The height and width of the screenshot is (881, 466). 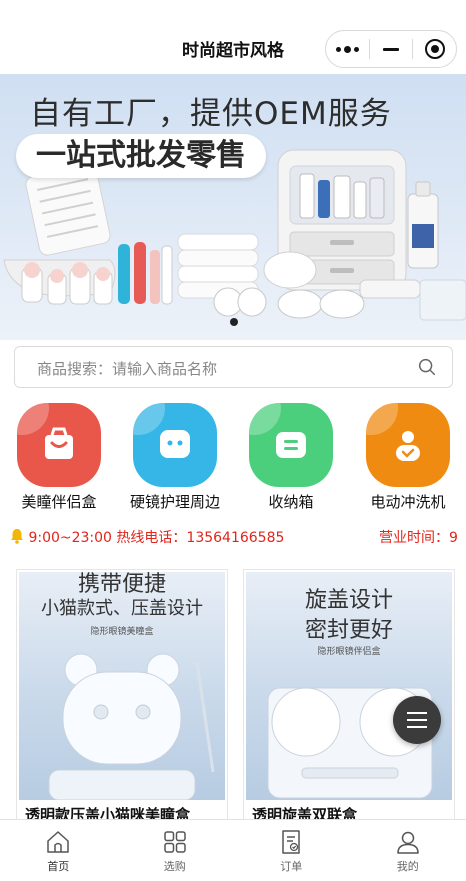 I want to click on tab-shop: 选购, so click(x=175, y=850).